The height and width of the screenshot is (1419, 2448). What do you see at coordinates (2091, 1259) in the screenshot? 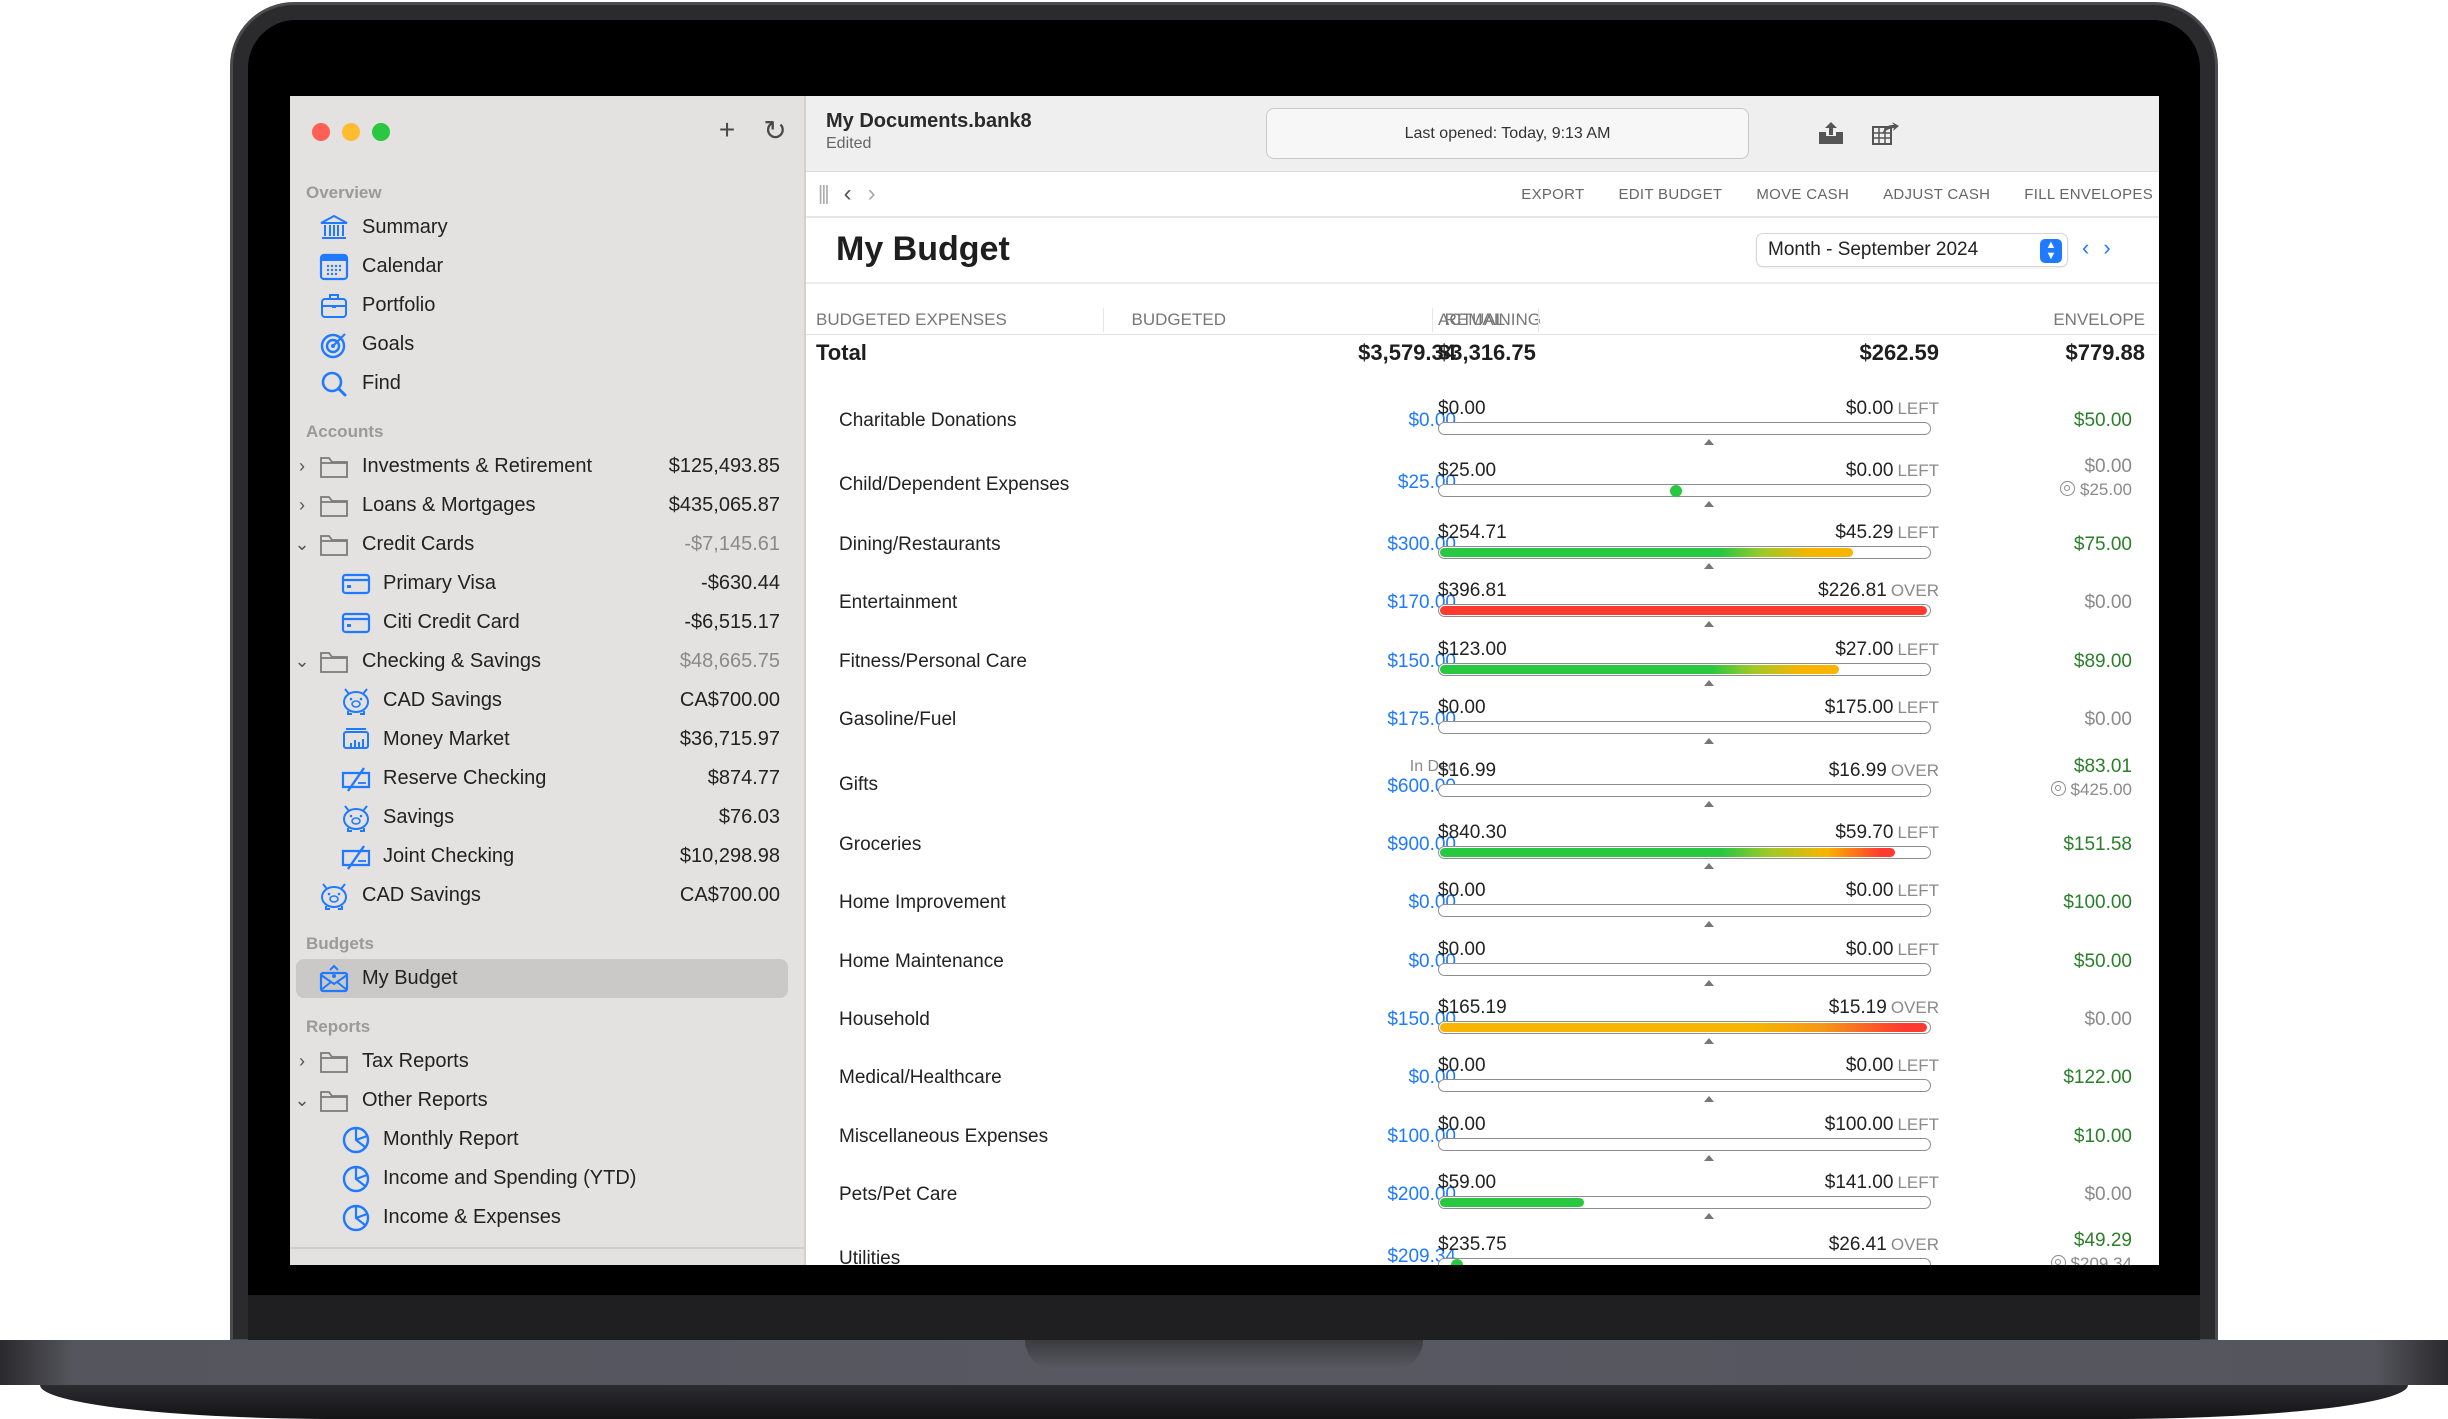
I see `envelope-goal: $209.34` at bounding box center [2091, 1259].